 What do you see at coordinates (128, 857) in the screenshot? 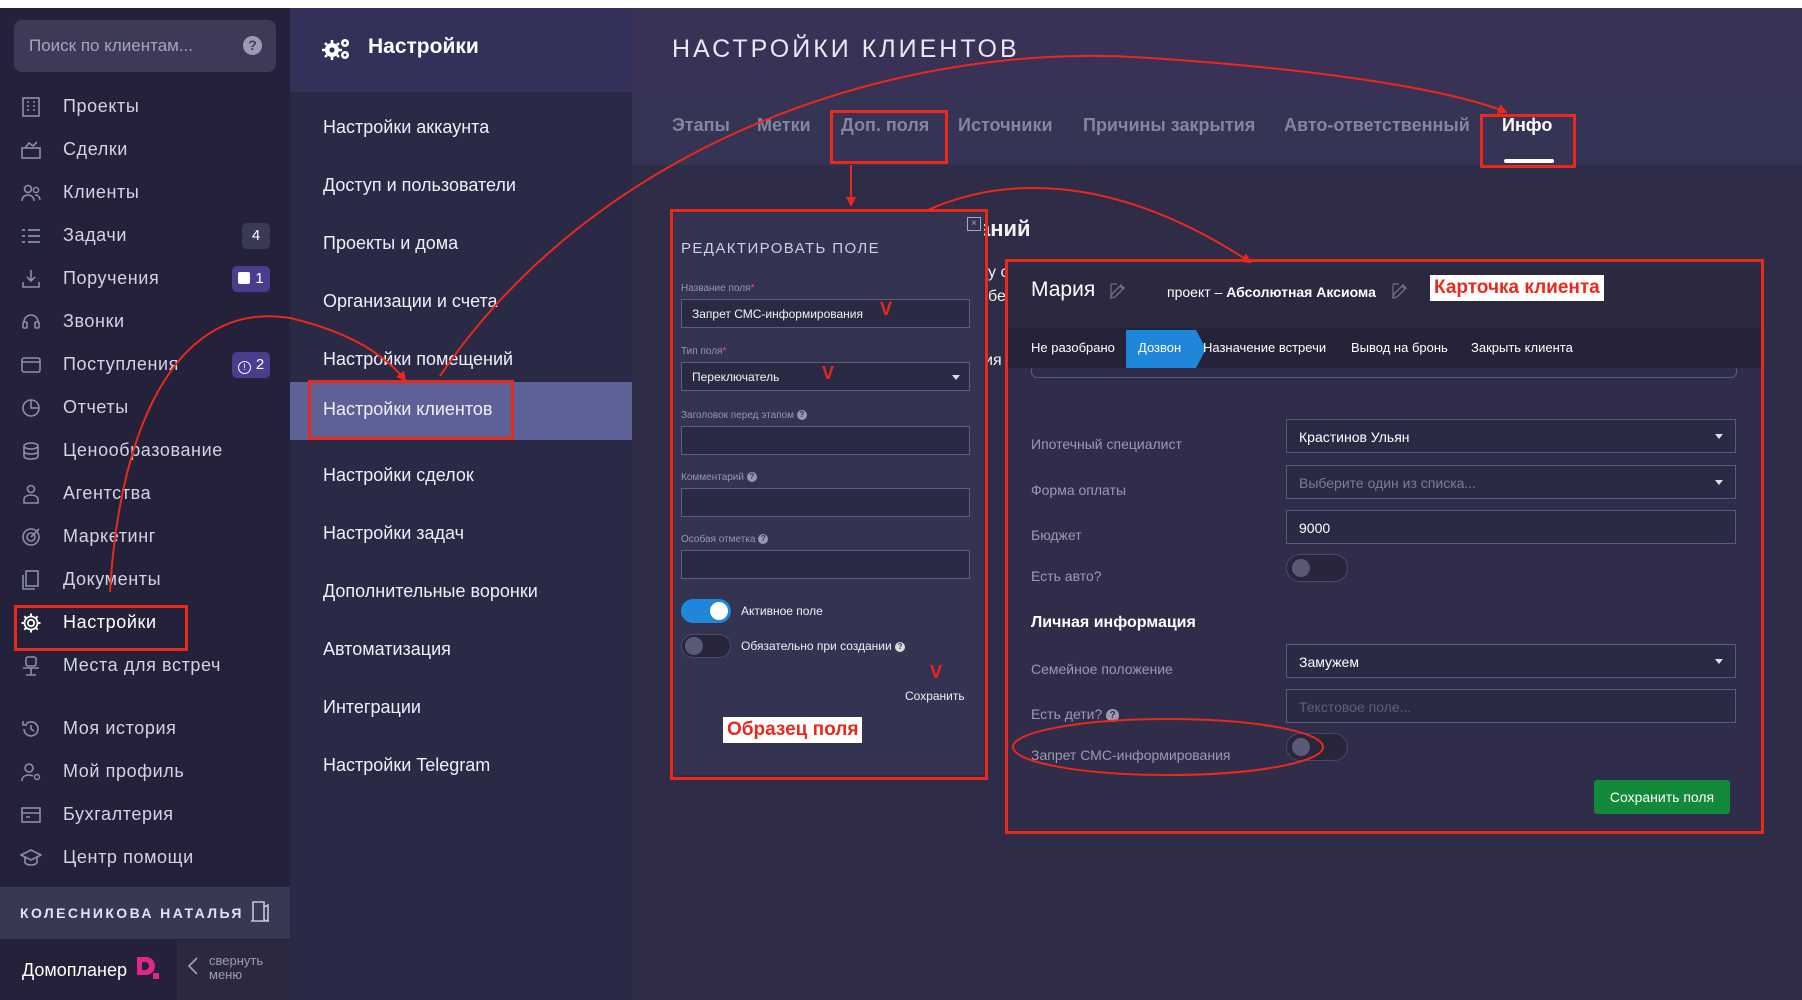
I see `sidebar-item-label: Центр помощи` at bounding box center [128, 857].